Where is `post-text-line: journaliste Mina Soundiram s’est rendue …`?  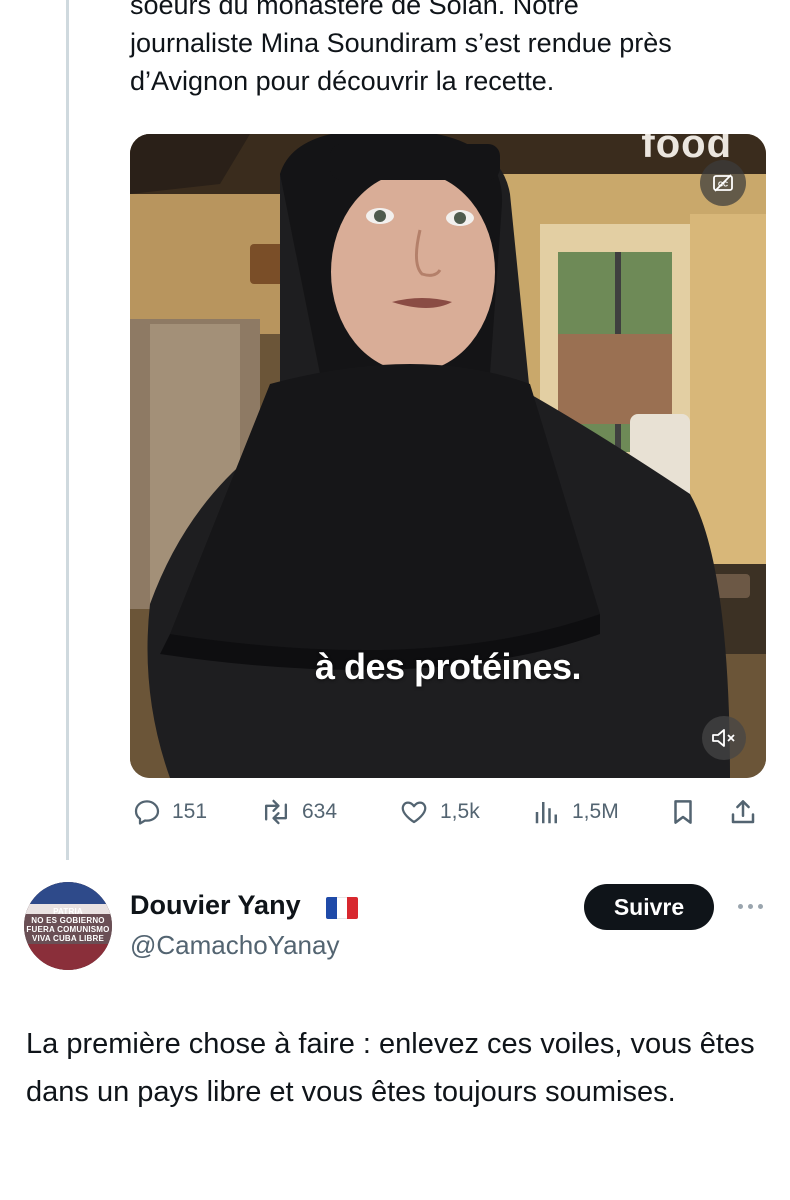
post-text-line: journaliste Mina Soundiram s’est rendue … is located at coordinates (401, 43).